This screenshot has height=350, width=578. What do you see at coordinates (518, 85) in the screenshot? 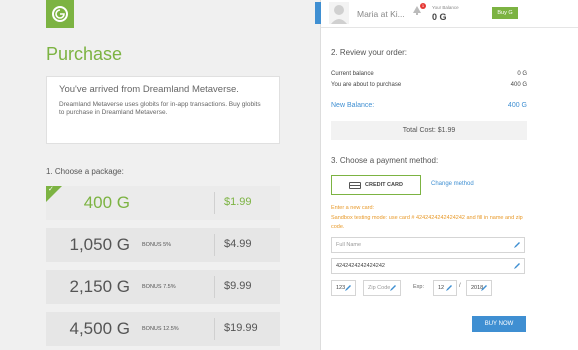
I see `purchase-amount-value: 400 G` at bounding box center [518, 85].